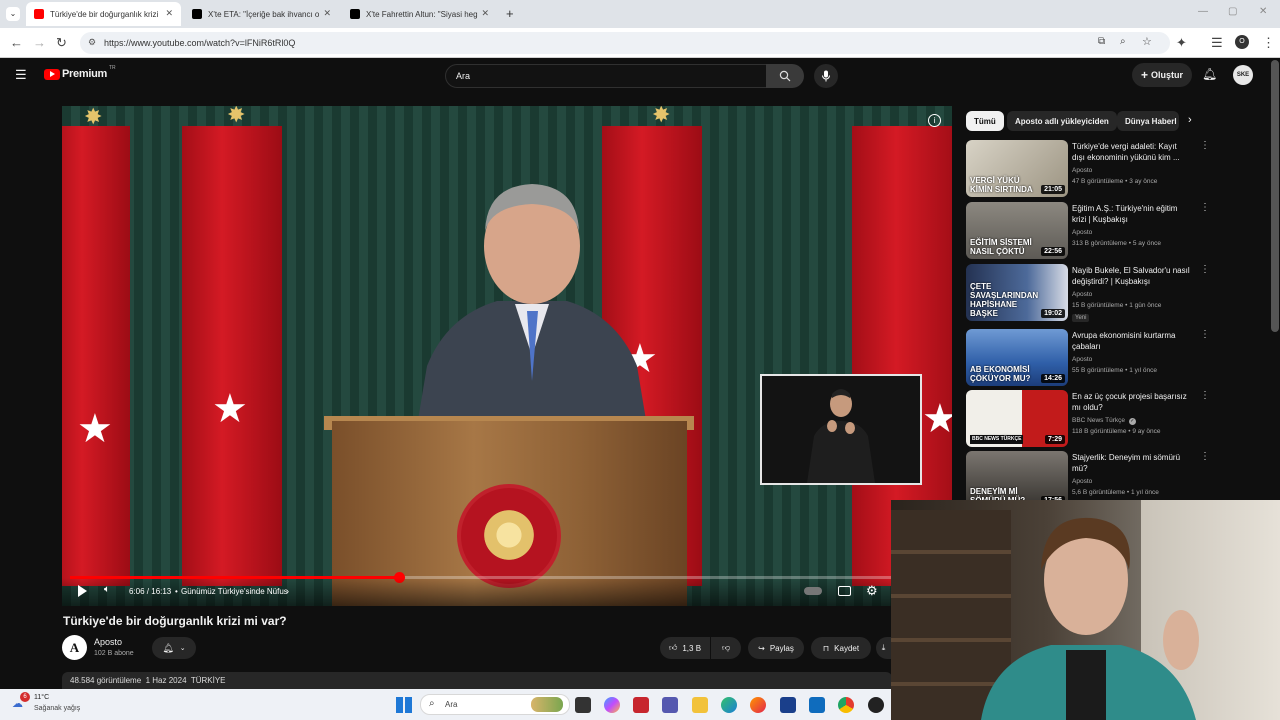  Describe the element at coordinates (1209, 74) in the screenshot. I see `notifications-bell-icon: 🔔︎` at that location.